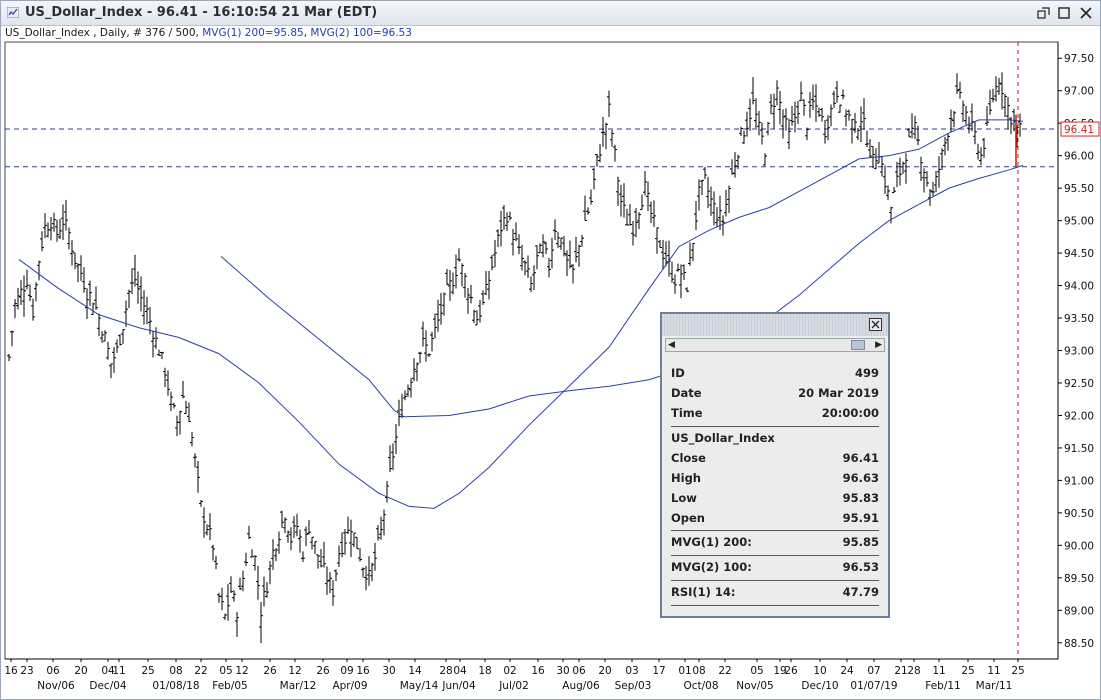 Image resolution: width=1101 pixels, height=700 pixels. I want to click on x-day-label: 21, so click(900, 671).